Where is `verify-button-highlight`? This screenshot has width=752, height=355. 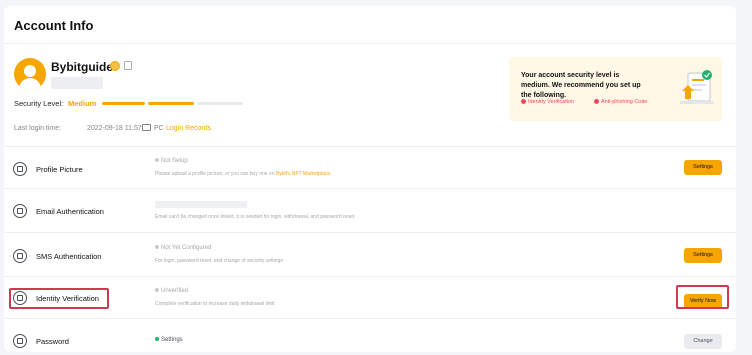 verify-button-highlight is located at coordinates (702, 297).